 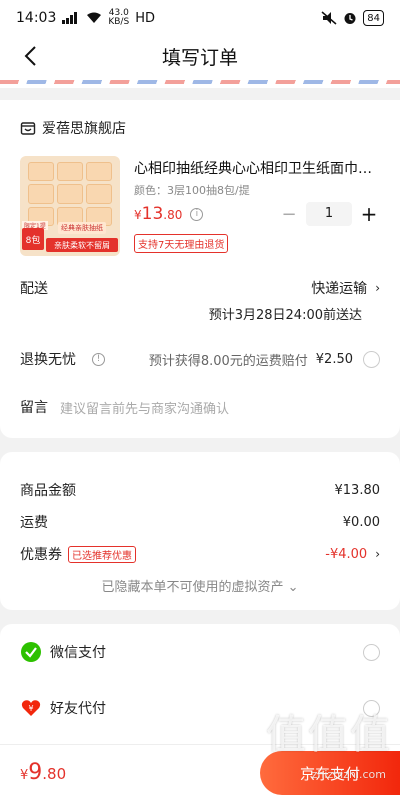 I want to click on network-speed: 43.0 KB/S, so click(x=118, y=18).